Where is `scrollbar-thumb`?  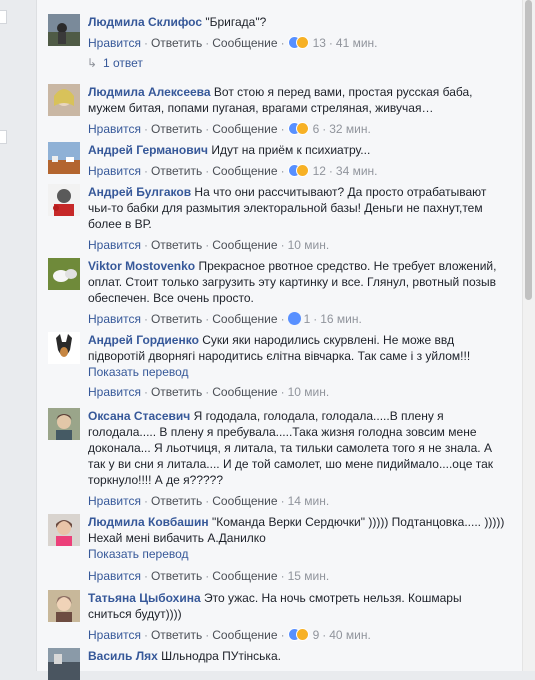
scrollbar-thumb is located at coordinates (528, 150).